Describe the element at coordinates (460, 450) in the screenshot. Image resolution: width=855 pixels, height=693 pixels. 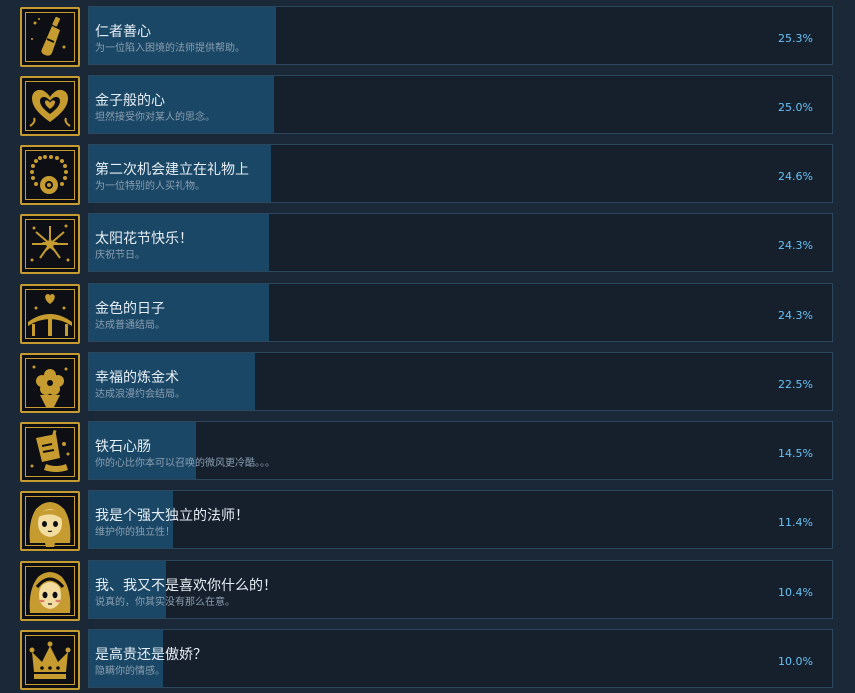
I see `achievement-card: 铁石心肠 你的心比你本可以召唤的微风更冷酷。。。 14.5%` at that location.